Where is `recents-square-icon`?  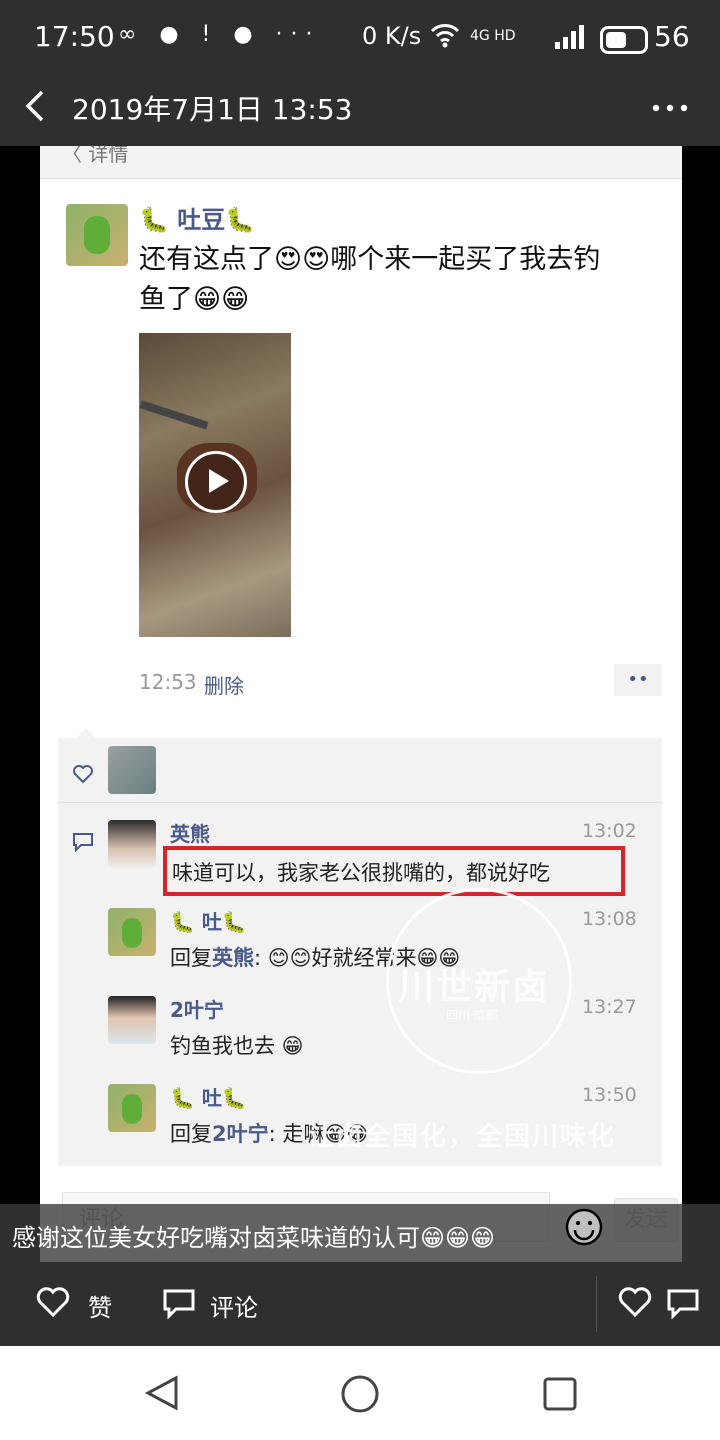
recents-square-icon is located at coordinates (560, 1396).